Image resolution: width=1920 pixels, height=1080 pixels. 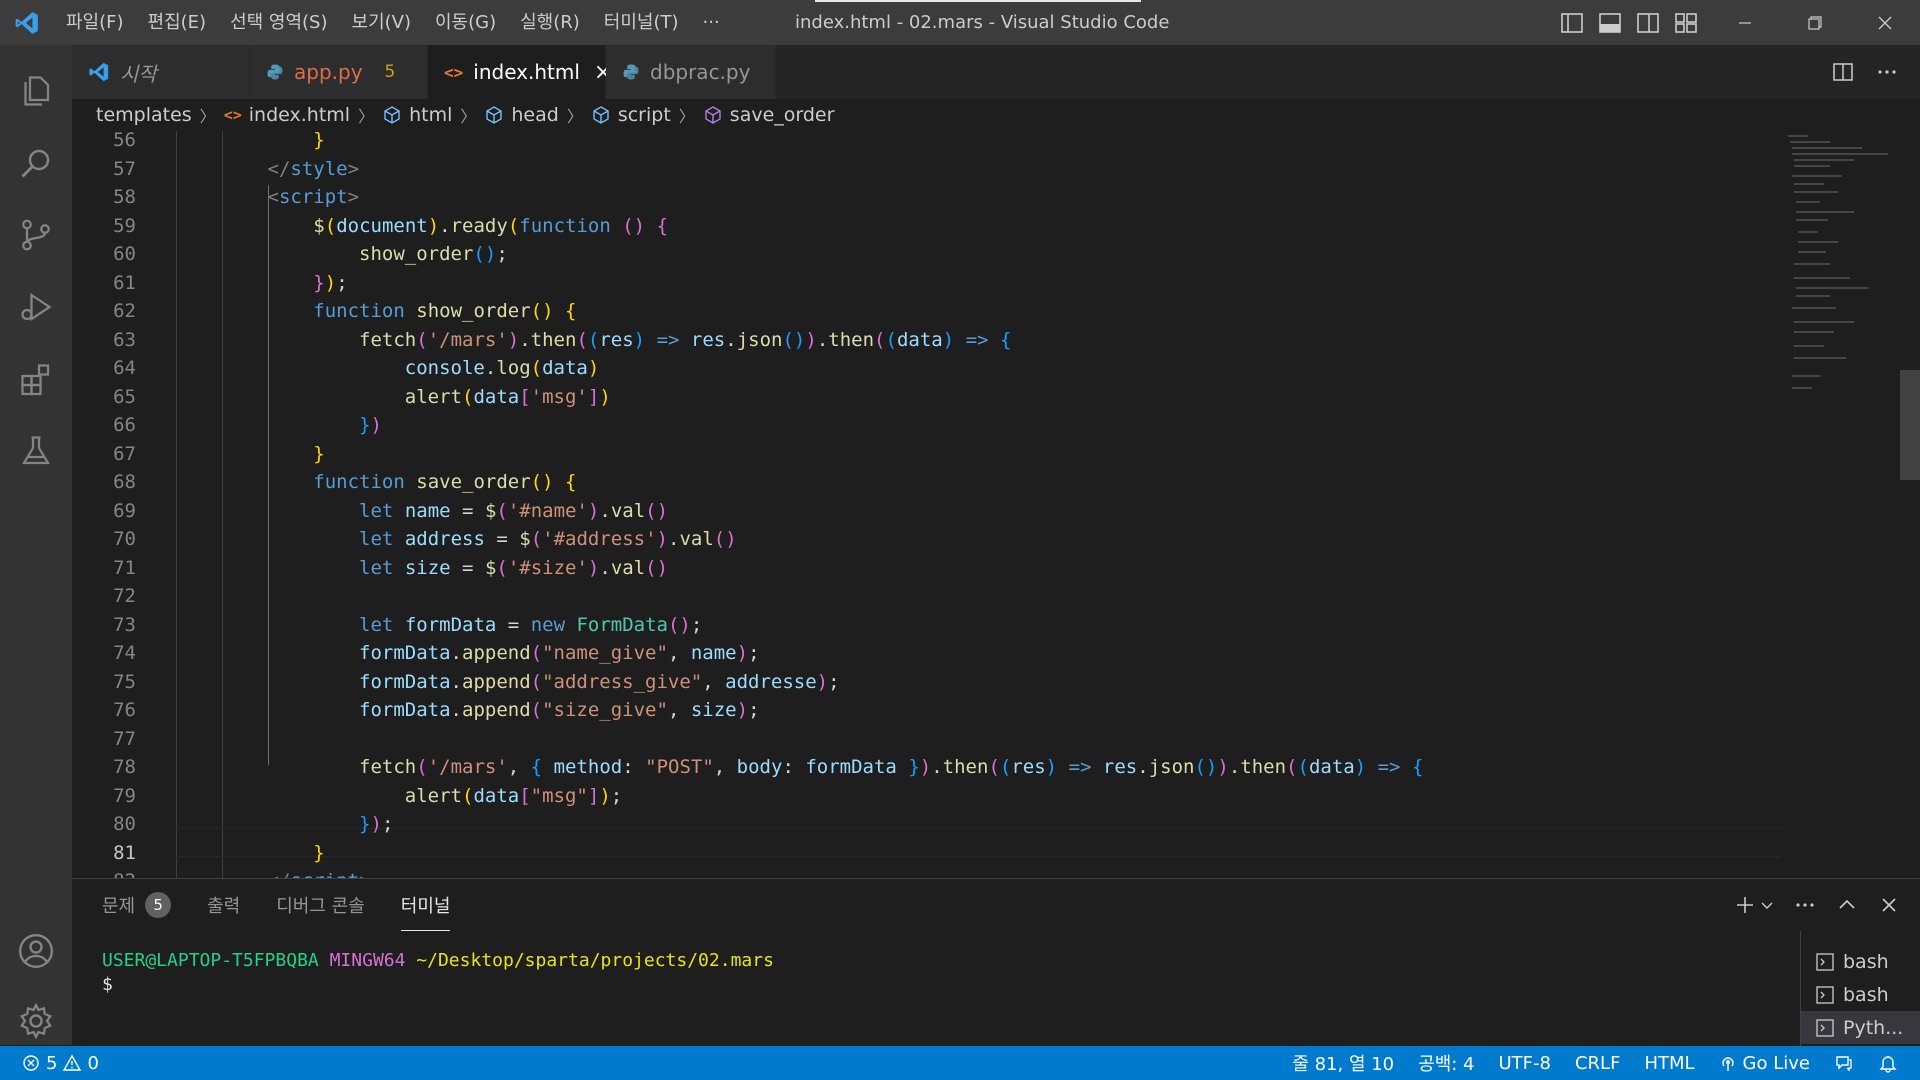 What do you see at coordinates (1776, 1063) in the screenshot?
I see `go-live-label: Go Live` at bounding box center [1776, 1063].